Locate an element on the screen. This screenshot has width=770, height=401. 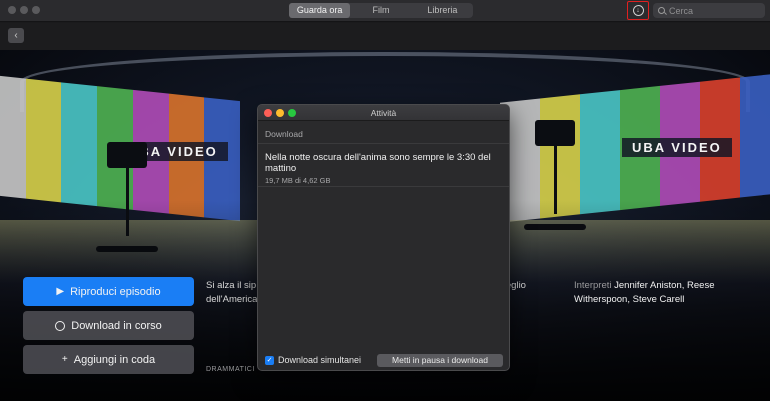
plus-icon: + is located at coordinates (64, 359).